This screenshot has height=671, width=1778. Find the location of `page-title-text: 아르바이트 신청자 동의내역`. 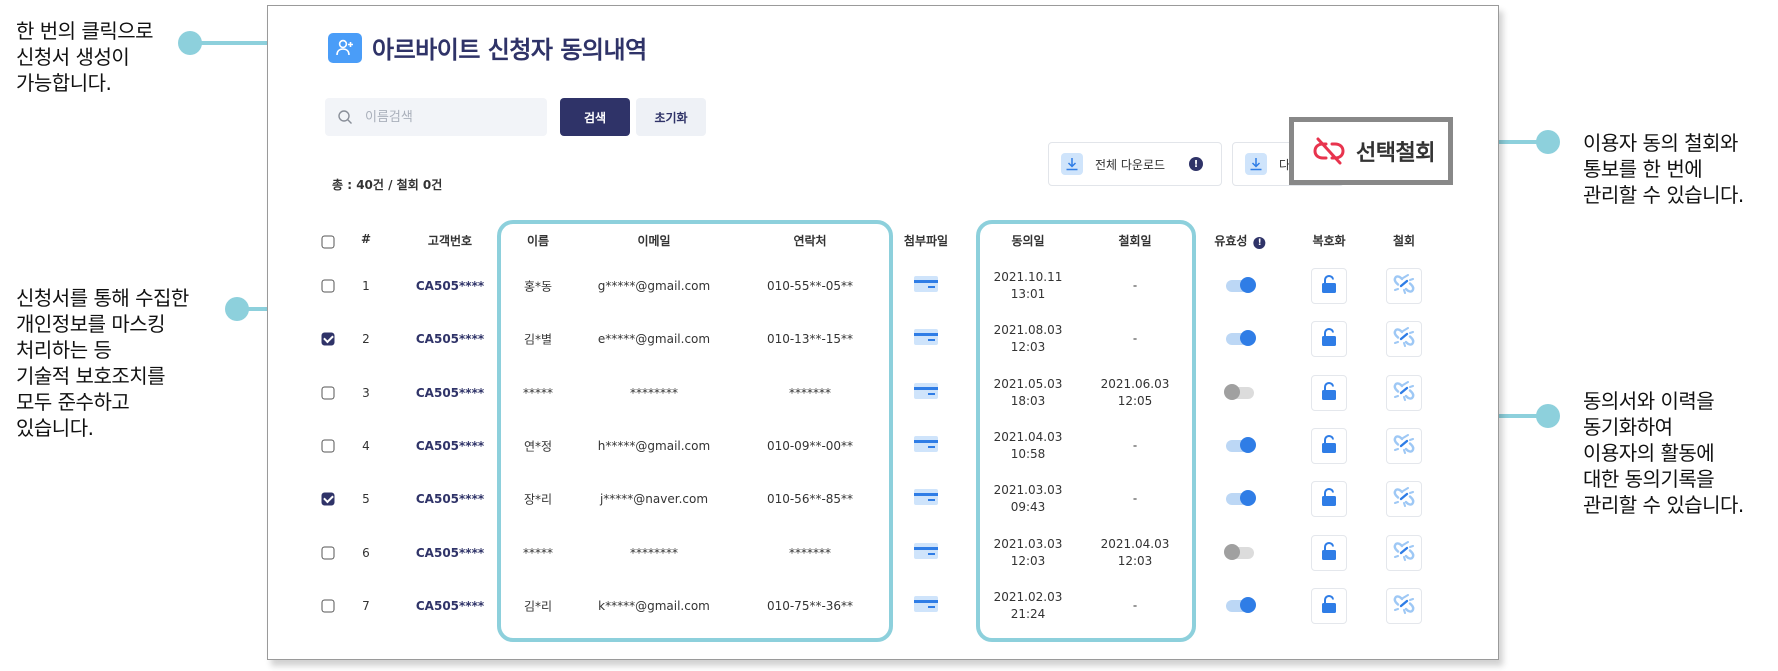

page-title-text: 아르바이트 신청자 동의내역 is located at coordinates (509, 50).